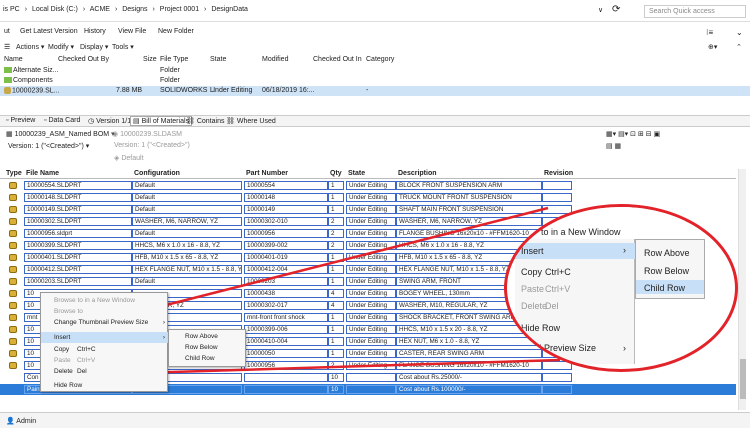  Describe the element at coordinates (540, 328) in the screenshot. I see `callout-menu-hide-row: Hide Row` at that location.